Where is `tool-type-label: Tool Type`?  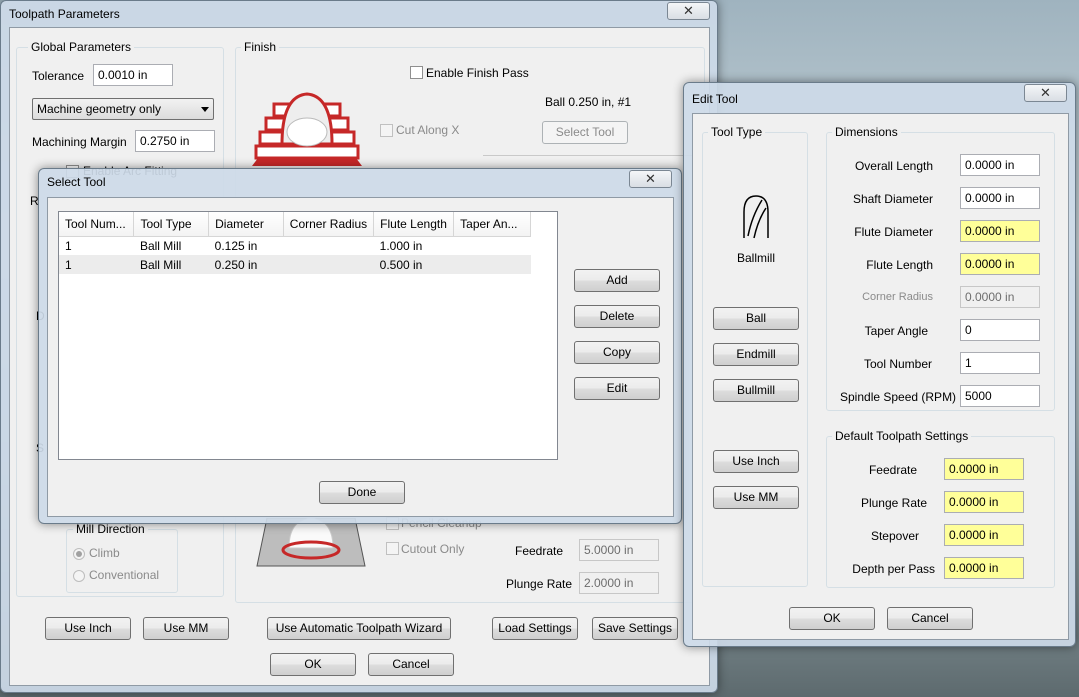 tool-type-label: Tool Type is located at coordinates (737, 132).